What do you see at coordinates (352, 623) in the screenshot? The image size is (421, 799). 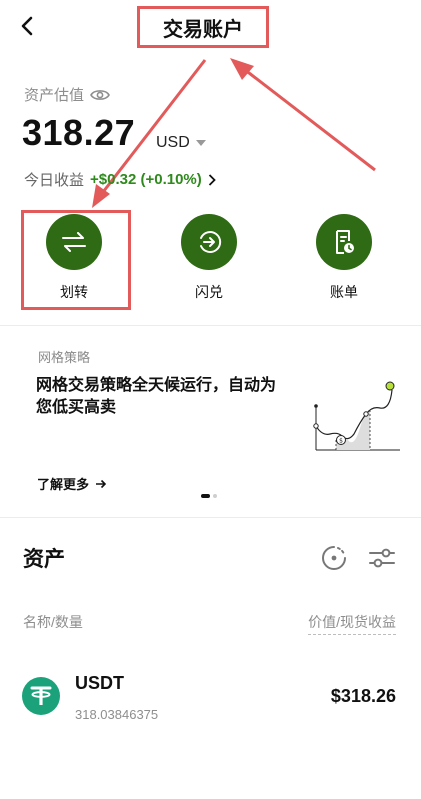 I see `column-header-value: 价值/现货收益` at bounding box center [352, 623].